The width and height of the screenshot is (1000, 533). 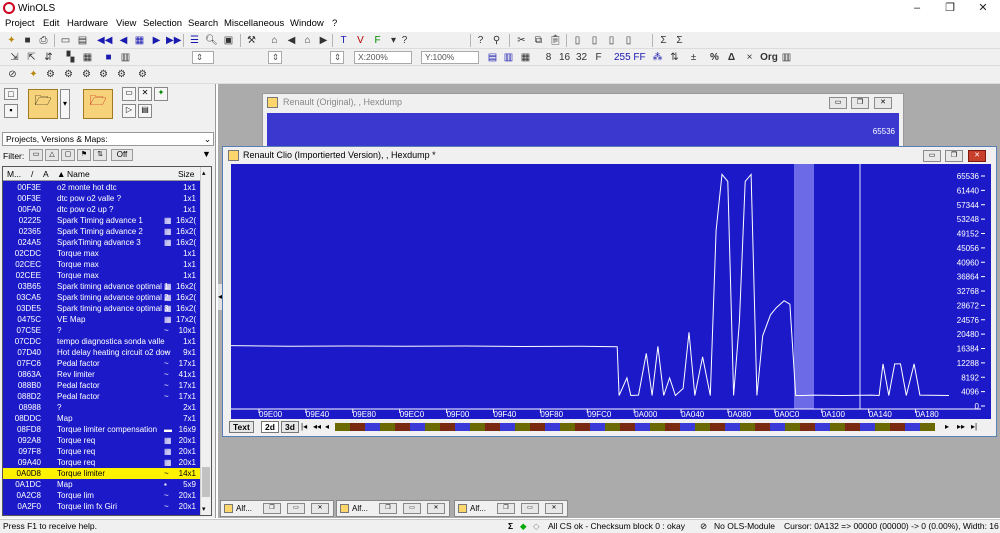 I want to click on map-list-item: 08988? 2x1, so click(x=101, y=407).